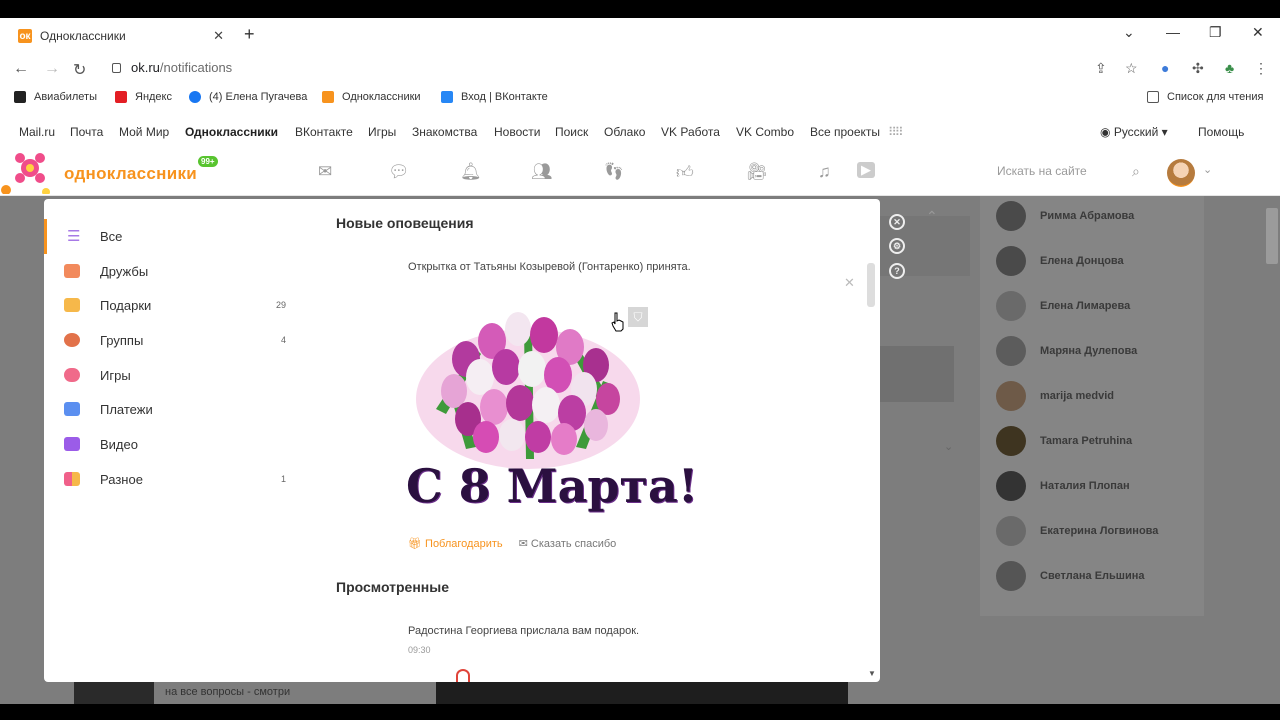 Image resolution: width=1280 pixels, height=720 pixels. Describe the element at coordinates (640, 68) in the screenshot. I see `address-bar: ← → ↻ ok.ru/notifications ⇪ ☆ ● ✣ ♣ ⋮` at that location.